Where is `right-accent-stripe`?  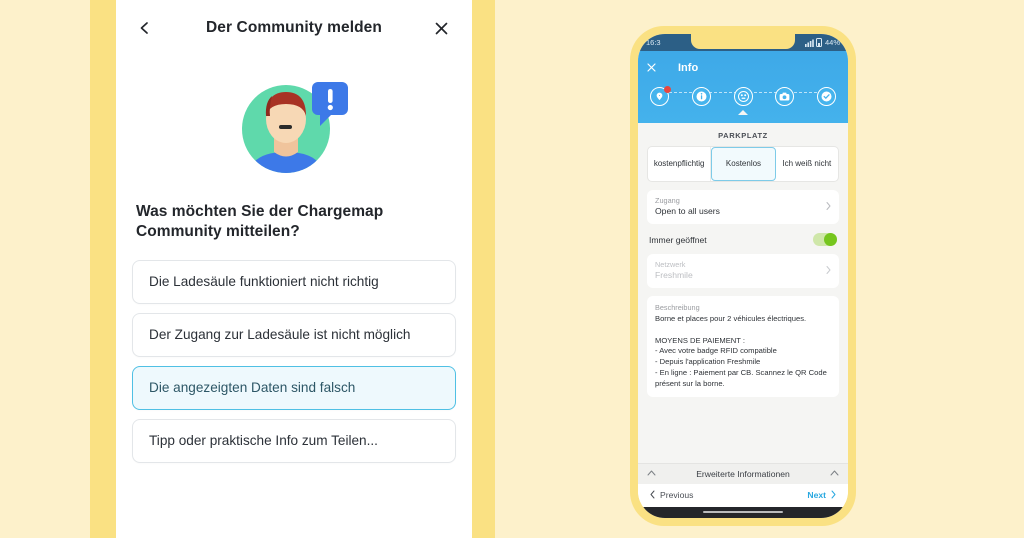
right-accent-stripe is located at coordinates (483, 269).